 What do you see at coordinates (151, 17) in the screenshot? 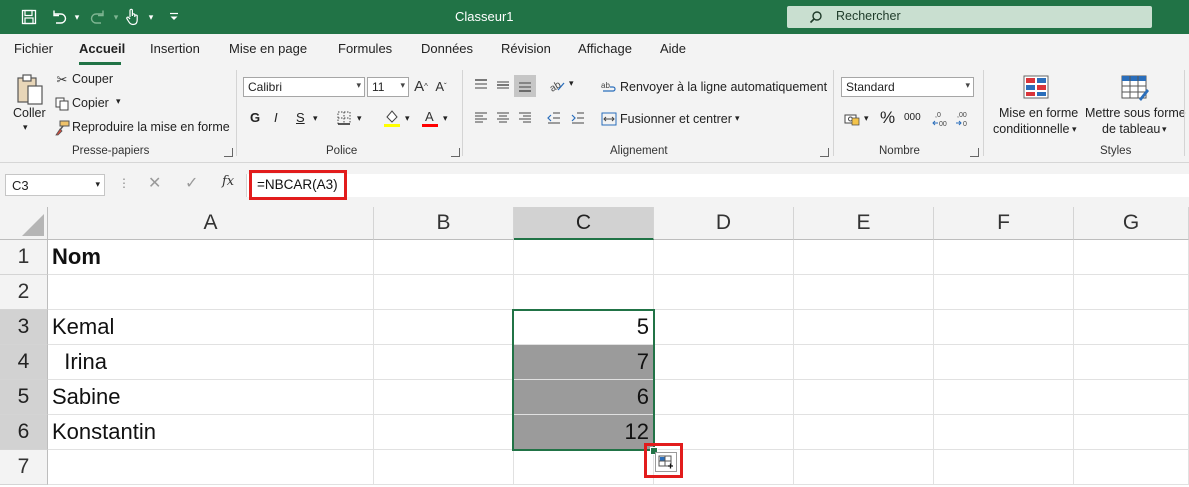
I see `touch-mode-dropdown-icon: ▾` at bounding box center [151, 17].